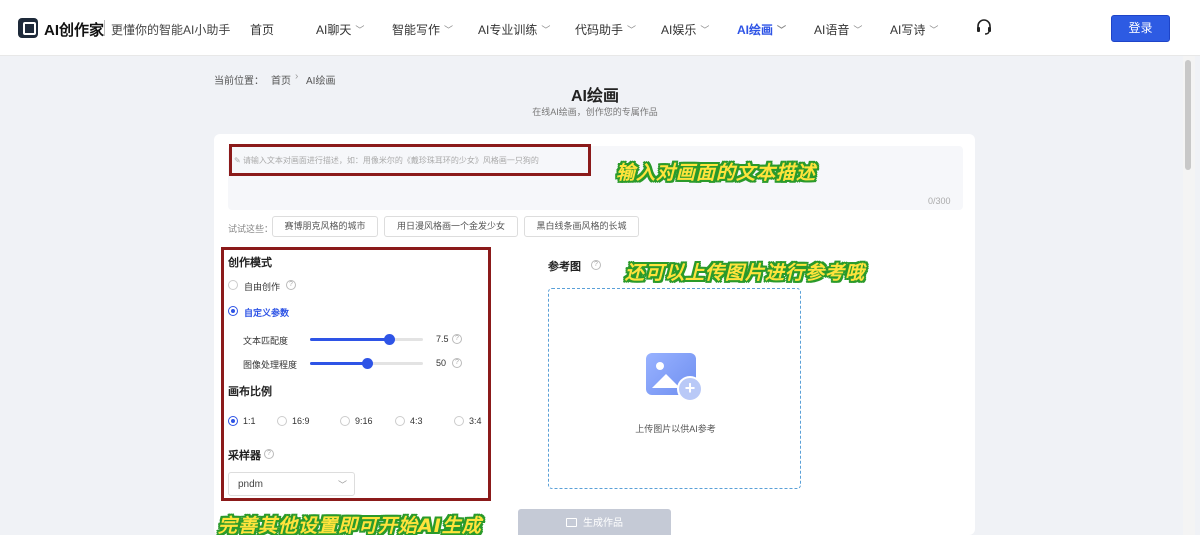 This screenshot has width=1200, height=535. What do you see at coordinates (595, 112) in the screenshot?
I see `page-subtitle: 在线AI绘画，创作您的专属作品` at bounding box center [595, 112].